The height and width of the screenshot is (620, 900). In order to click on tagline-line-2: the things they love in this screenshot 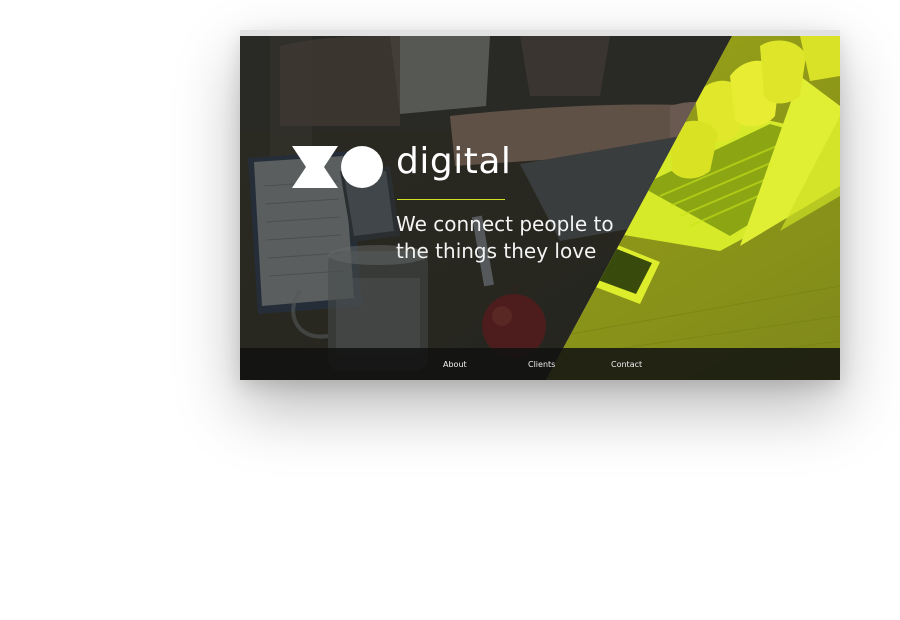, I will do `click(496, 251)`.